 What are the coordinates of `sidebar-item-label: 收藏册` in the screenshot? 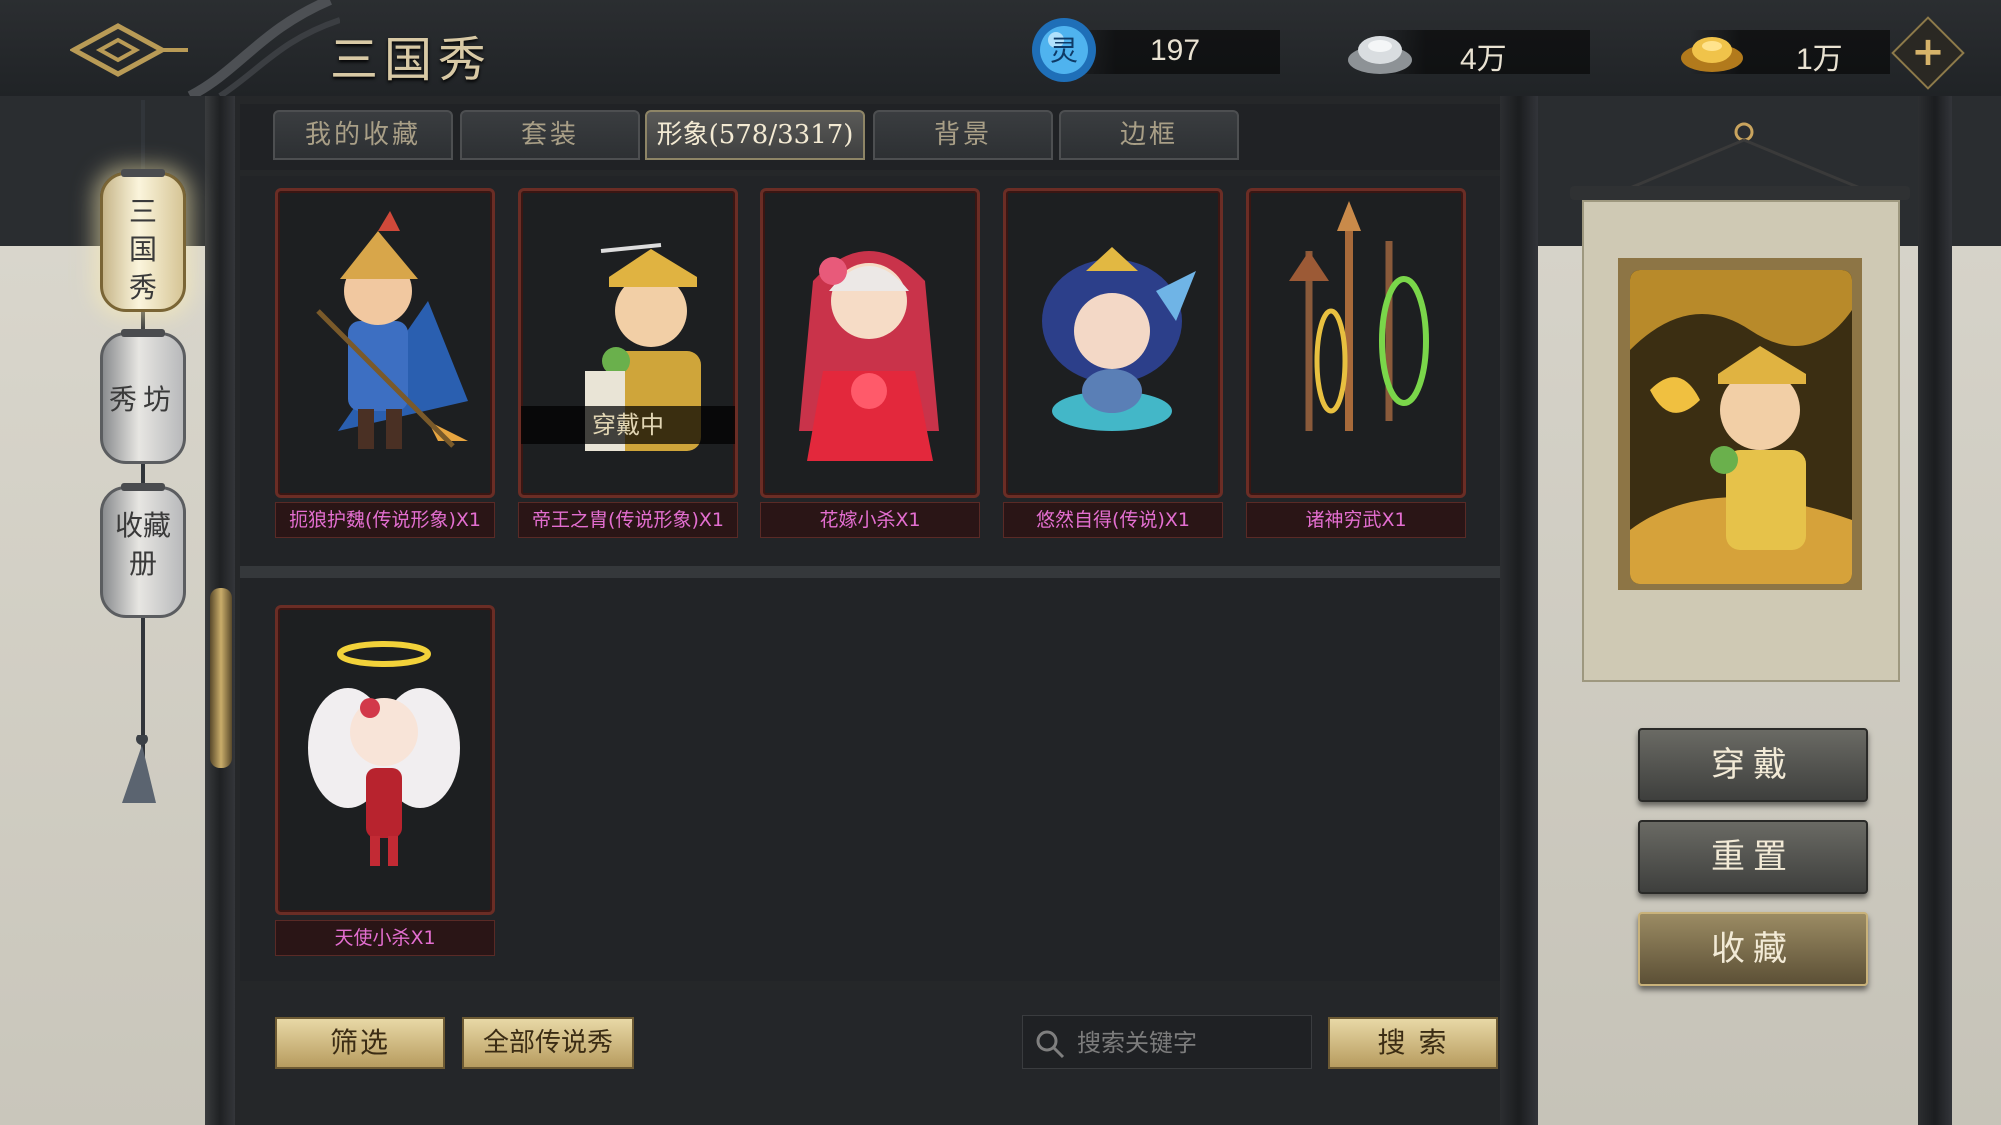 It's located at (142, 544).